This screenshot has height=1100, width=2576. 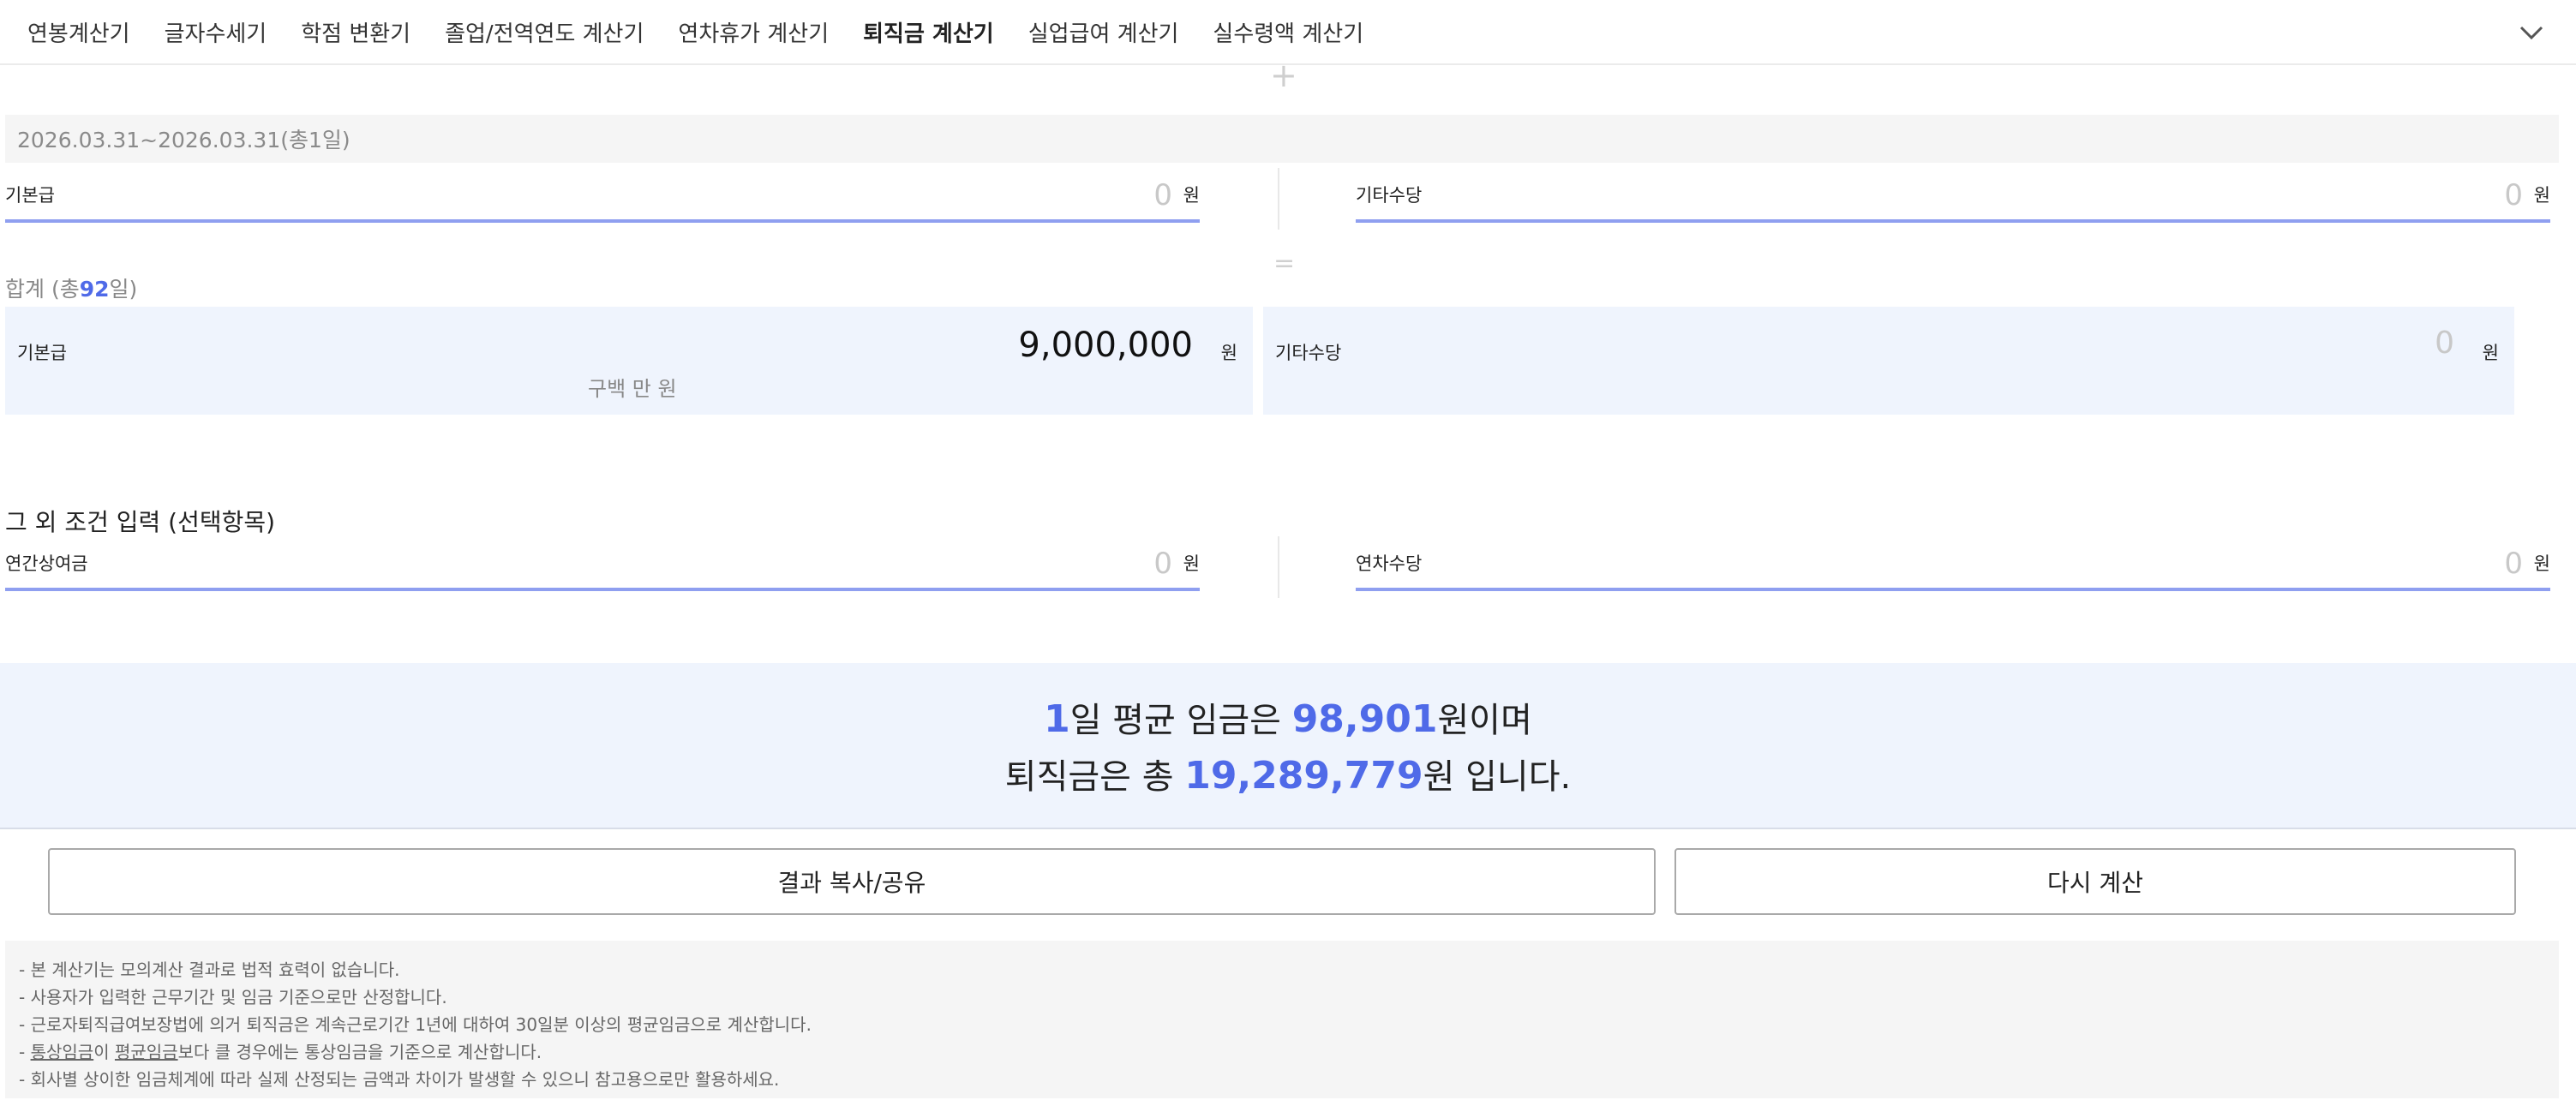 I want to click on average-wage-link: 평균임금, so click(x=146, y=1052).